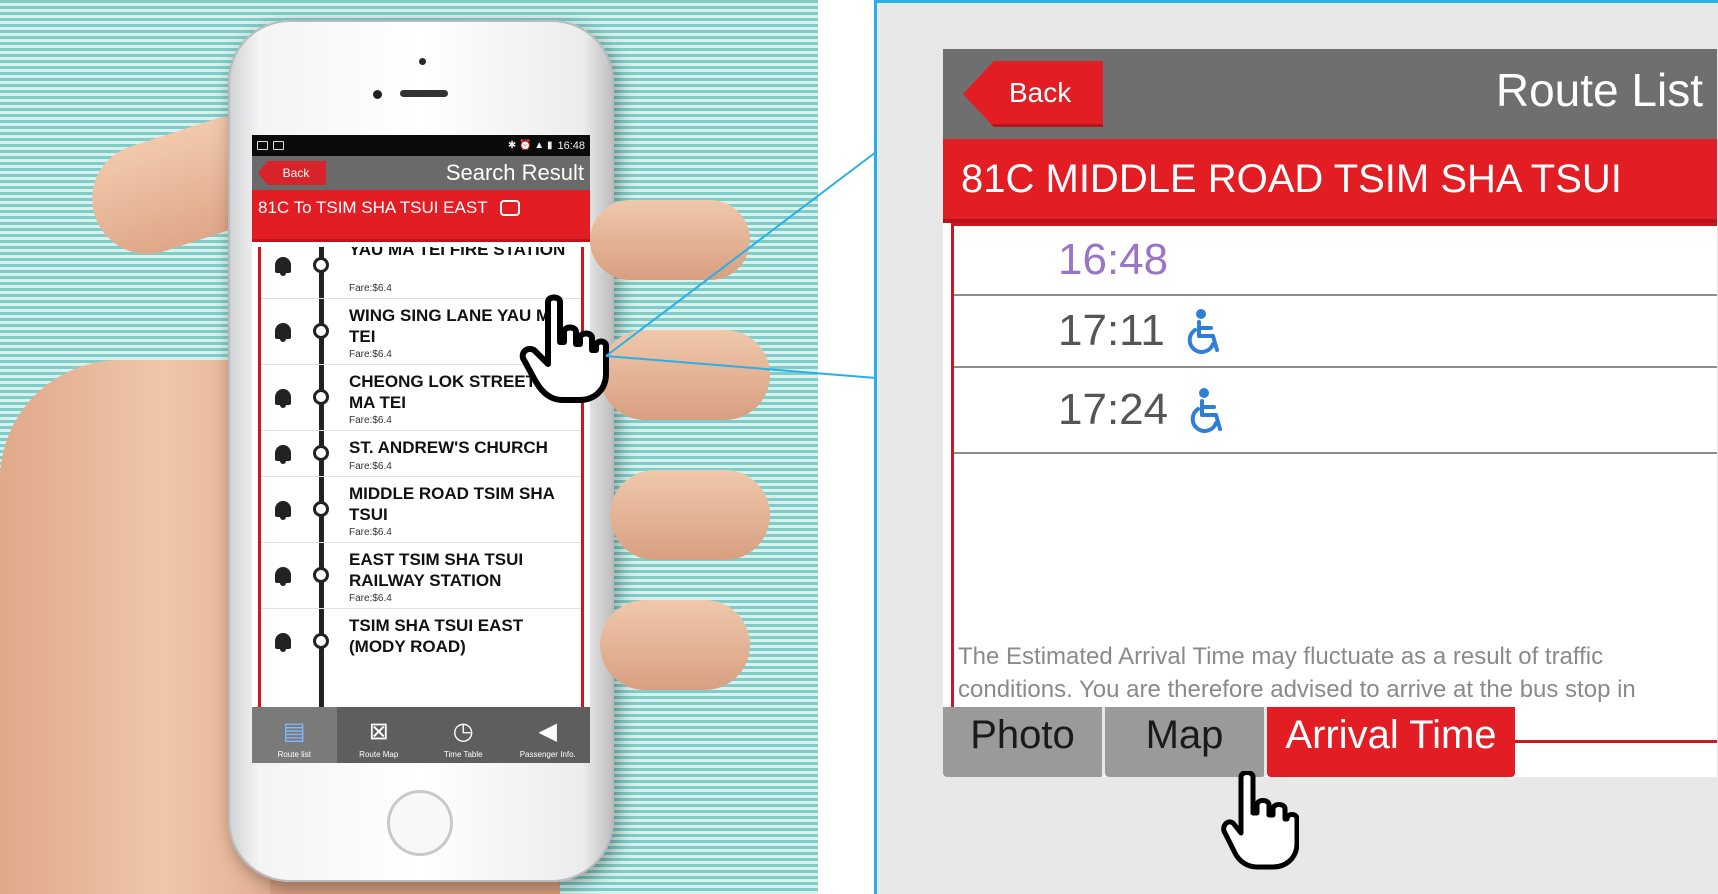 The width and height of the screenshot is (1718, 894). Describe the element at coordinates (1599, 90) in the screenshot. I see `page-title: Route List` at that location.